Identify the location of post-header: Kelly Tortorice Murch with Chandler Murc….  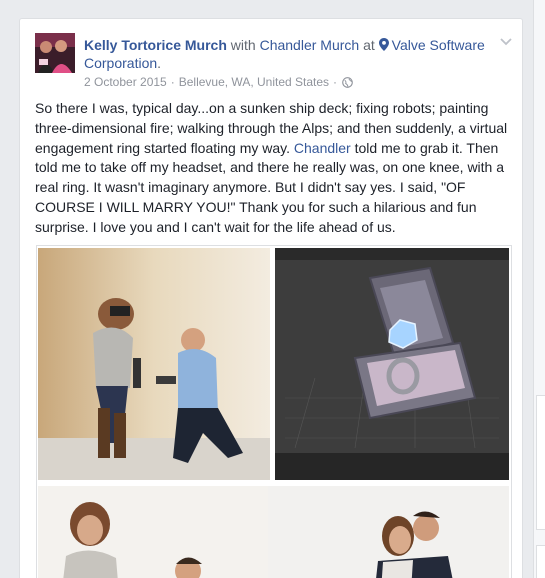
(289, 54).